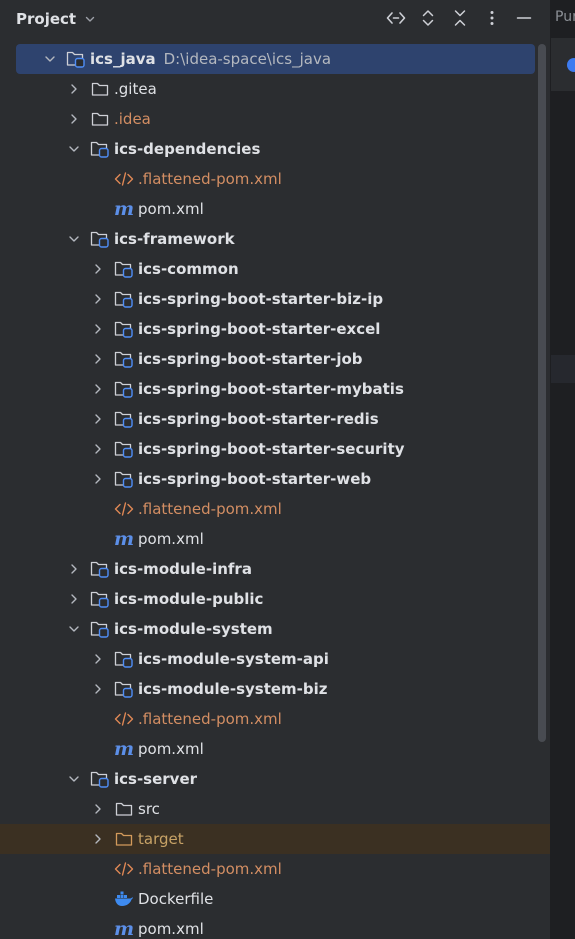 Image resolution: width=575 pixels, height=939 pixels. Describe the element at coordinates (275, 569) in the screenshot. I see `tree-item-ics-module-infra: ics-module-infra` at that location.